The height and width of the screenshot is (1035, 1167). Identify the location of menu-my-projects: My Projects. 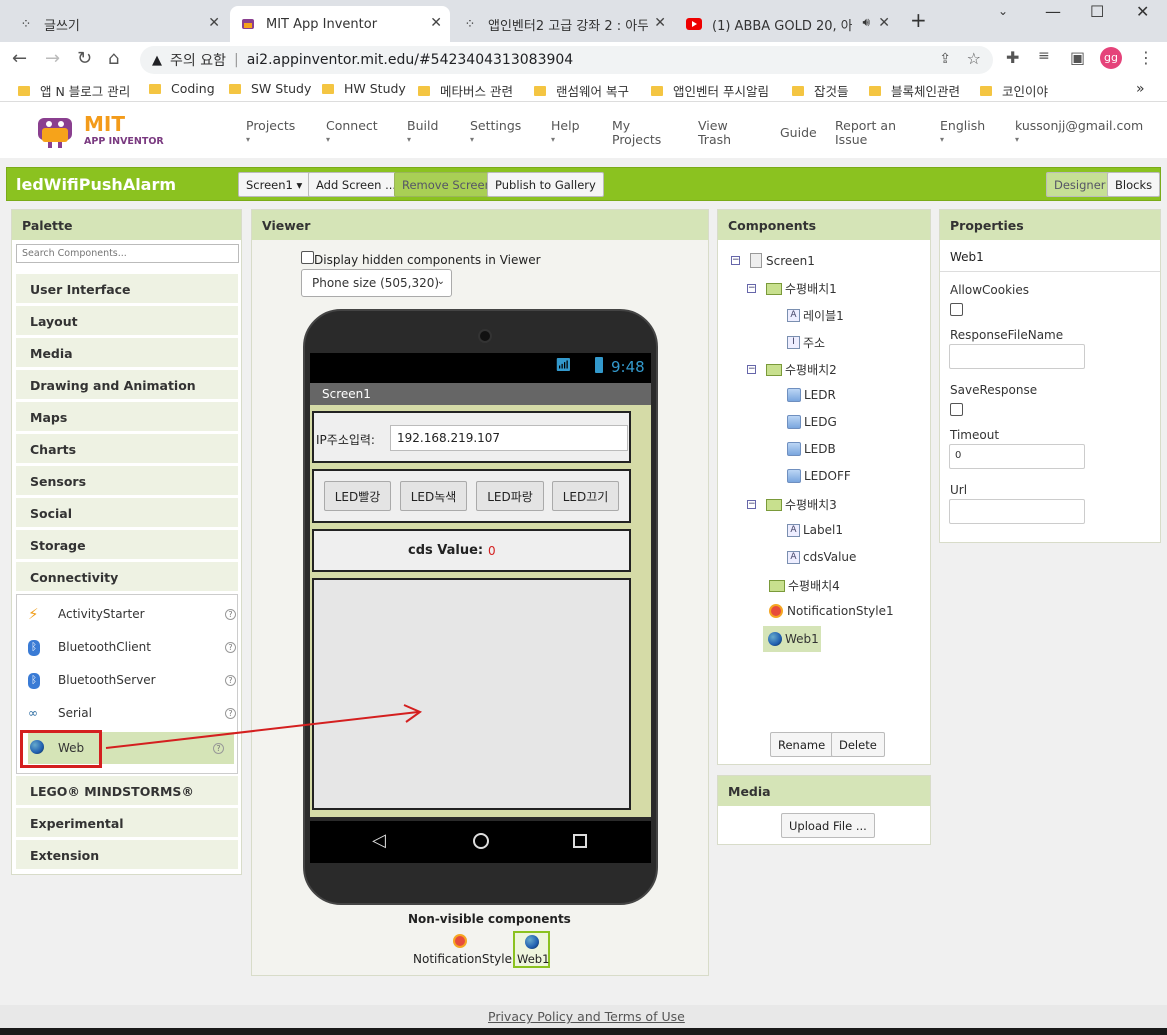
(636, 133).